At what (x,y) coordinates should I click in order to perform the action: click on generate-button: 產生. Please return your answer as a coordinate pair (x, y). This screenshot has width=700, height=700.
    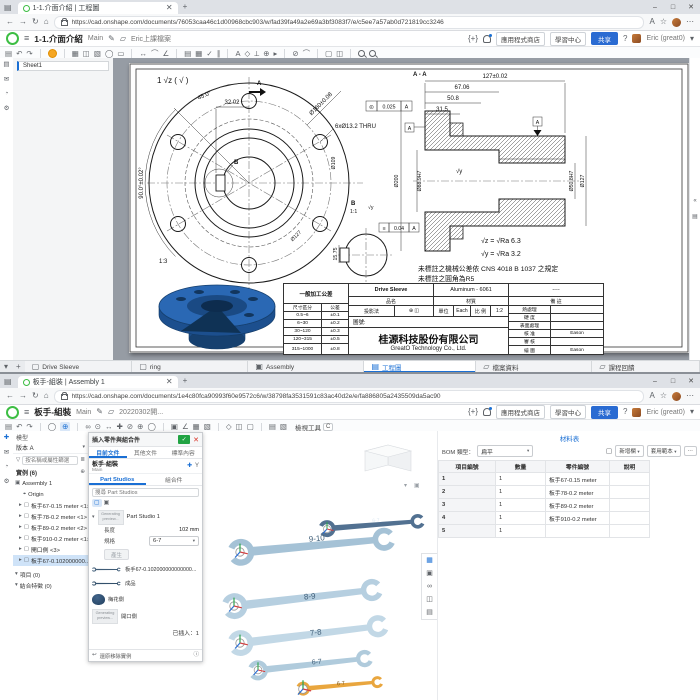
    Looking at the image, I should click on (117, 554).